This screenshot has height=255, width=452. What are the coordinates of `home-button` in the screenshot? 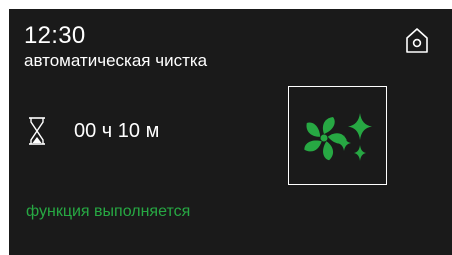 It's located at (417, 40).